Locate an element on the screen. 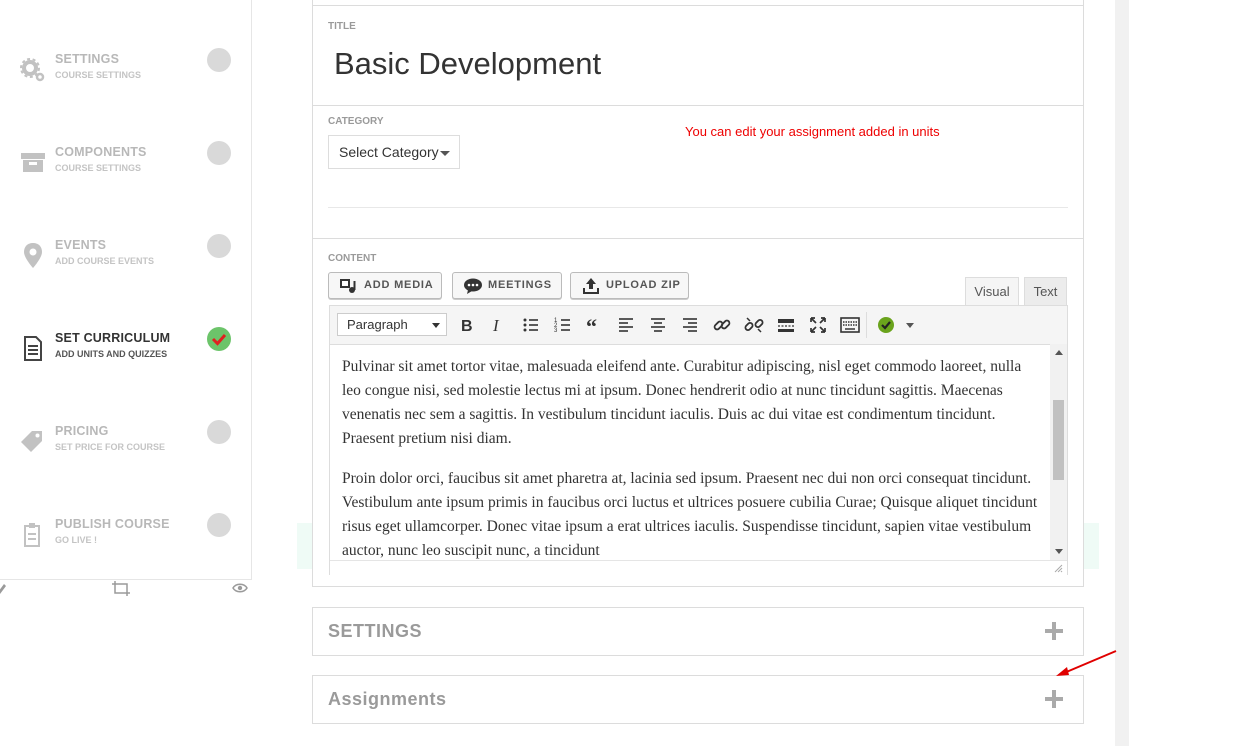 The height and width of the screenshot is (746, 1238). toolbar-separator is located at coordinates (866, 325).